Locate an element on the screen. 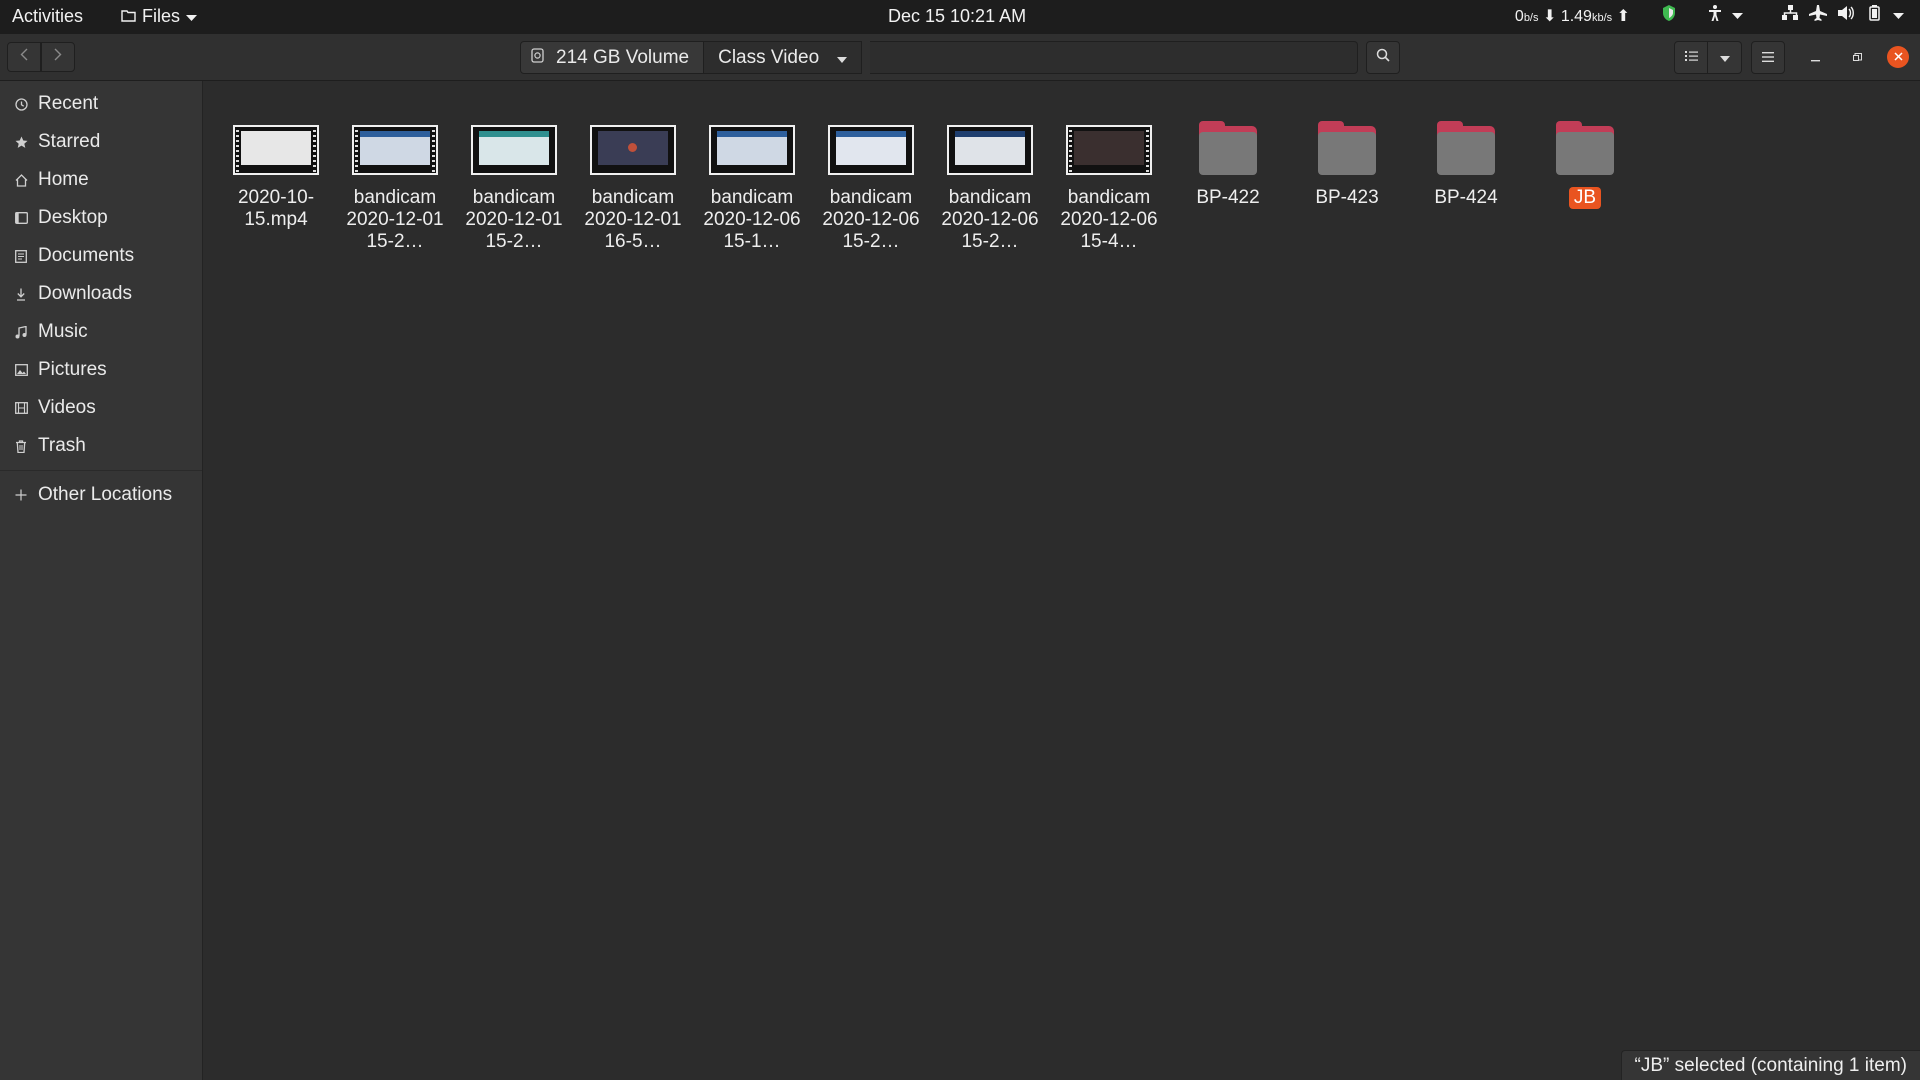 The height and width of the screenshot is (1080, 1920). app-menu-label: Files is located at coordinates (161, 16).